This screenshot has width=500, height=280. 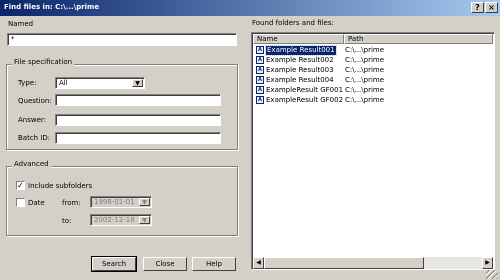 I want to click on list-item-name: Example Result004, so click(x=300, y=80).